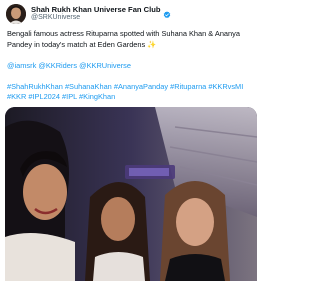 The image size is (320, 281). Describe the element at coordinates (105, 65) in the screenshot. I see `mention-link: @KKRUniverse` at that location.